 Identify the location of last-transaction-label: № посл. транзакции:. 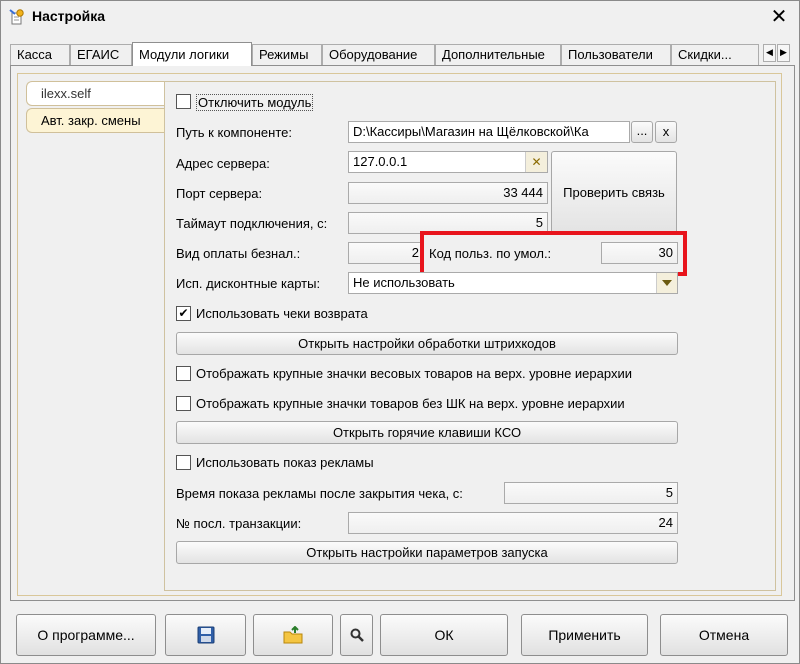
(239, 523).